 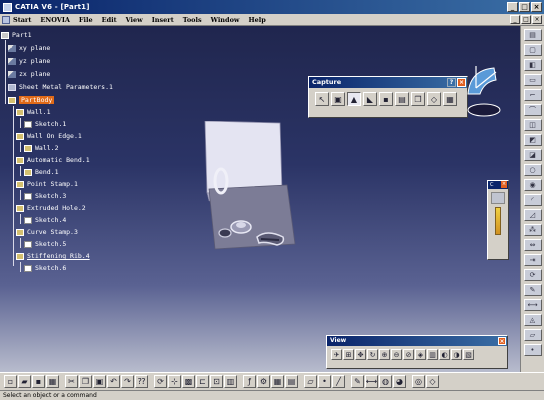 What do you see at coordinates (532, 140) in the screenshot?
I see `fold-tool-icon: ◩` at bounding box center [532, 140].